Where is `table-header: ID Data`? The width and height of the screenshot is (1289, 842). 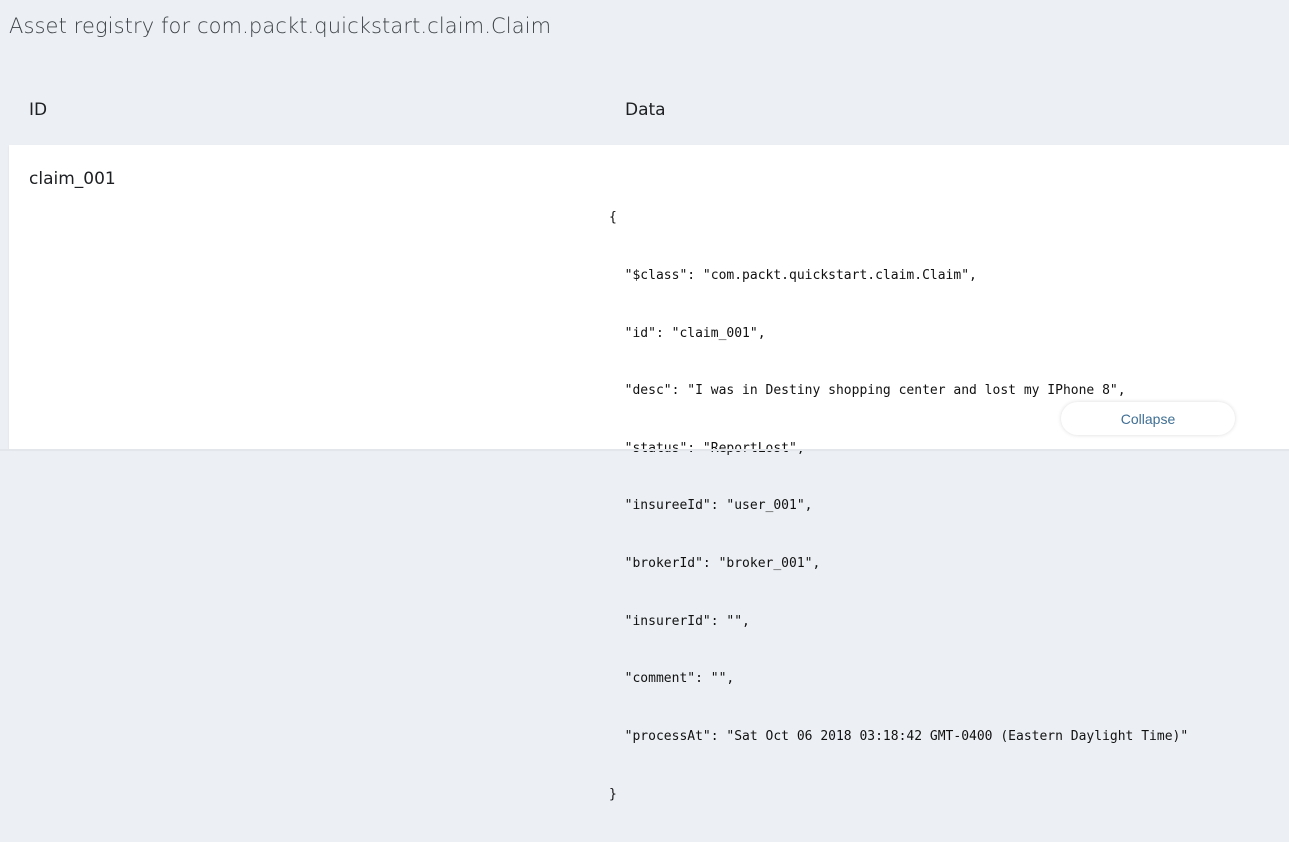
table-header: ID Data is located at coordinates (644, 113).